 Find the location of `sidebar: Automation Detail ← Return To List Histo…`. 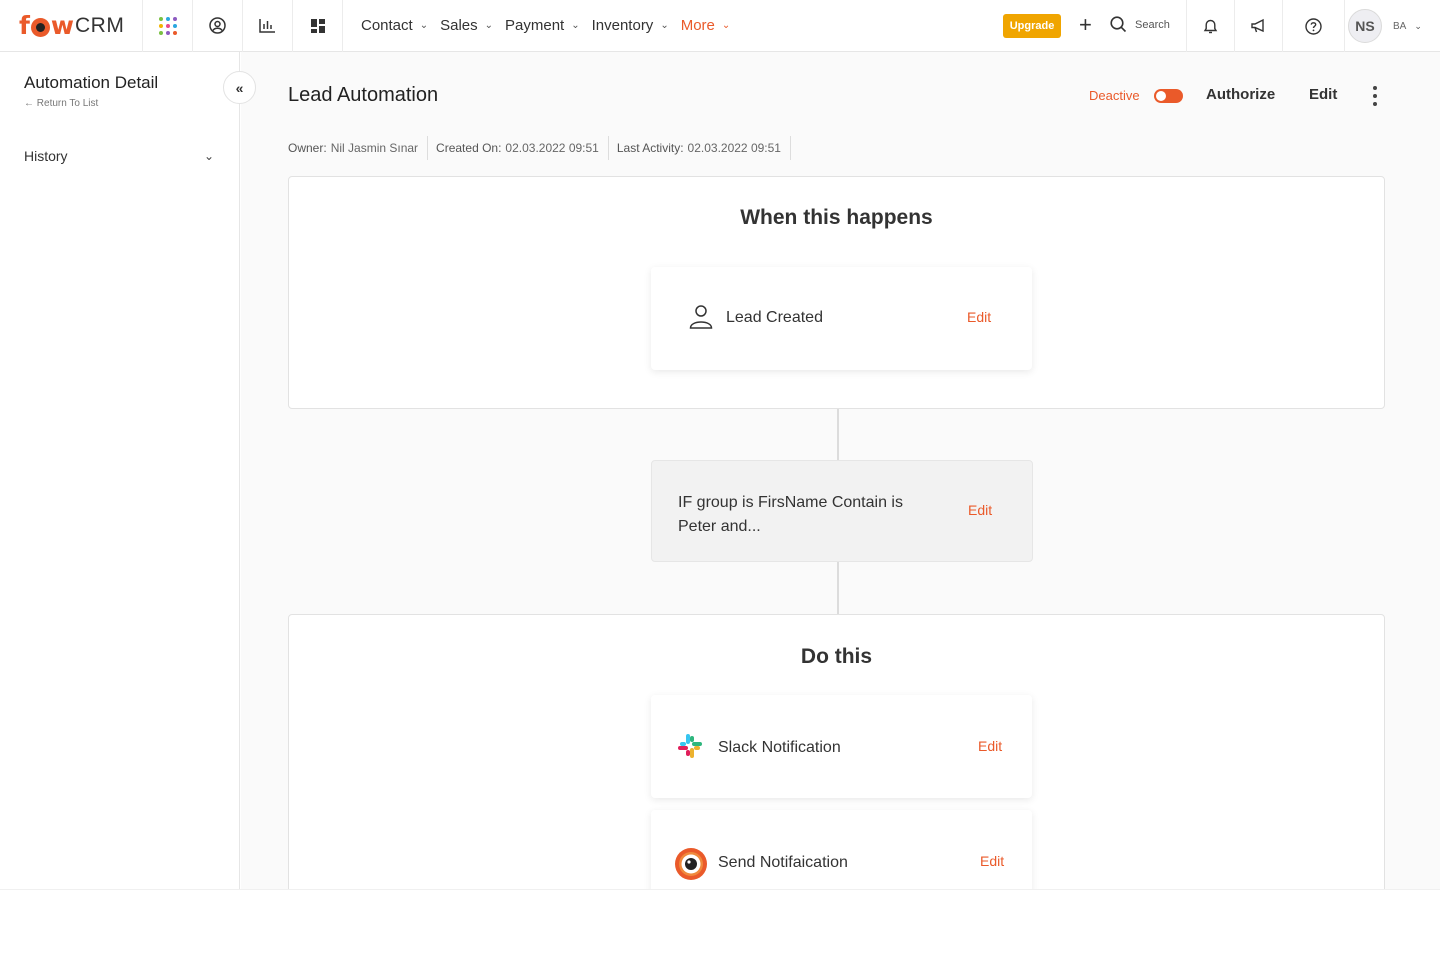

sidebar: Automation Detail ← Return To List Histo… is located at coordinates (120, 470).